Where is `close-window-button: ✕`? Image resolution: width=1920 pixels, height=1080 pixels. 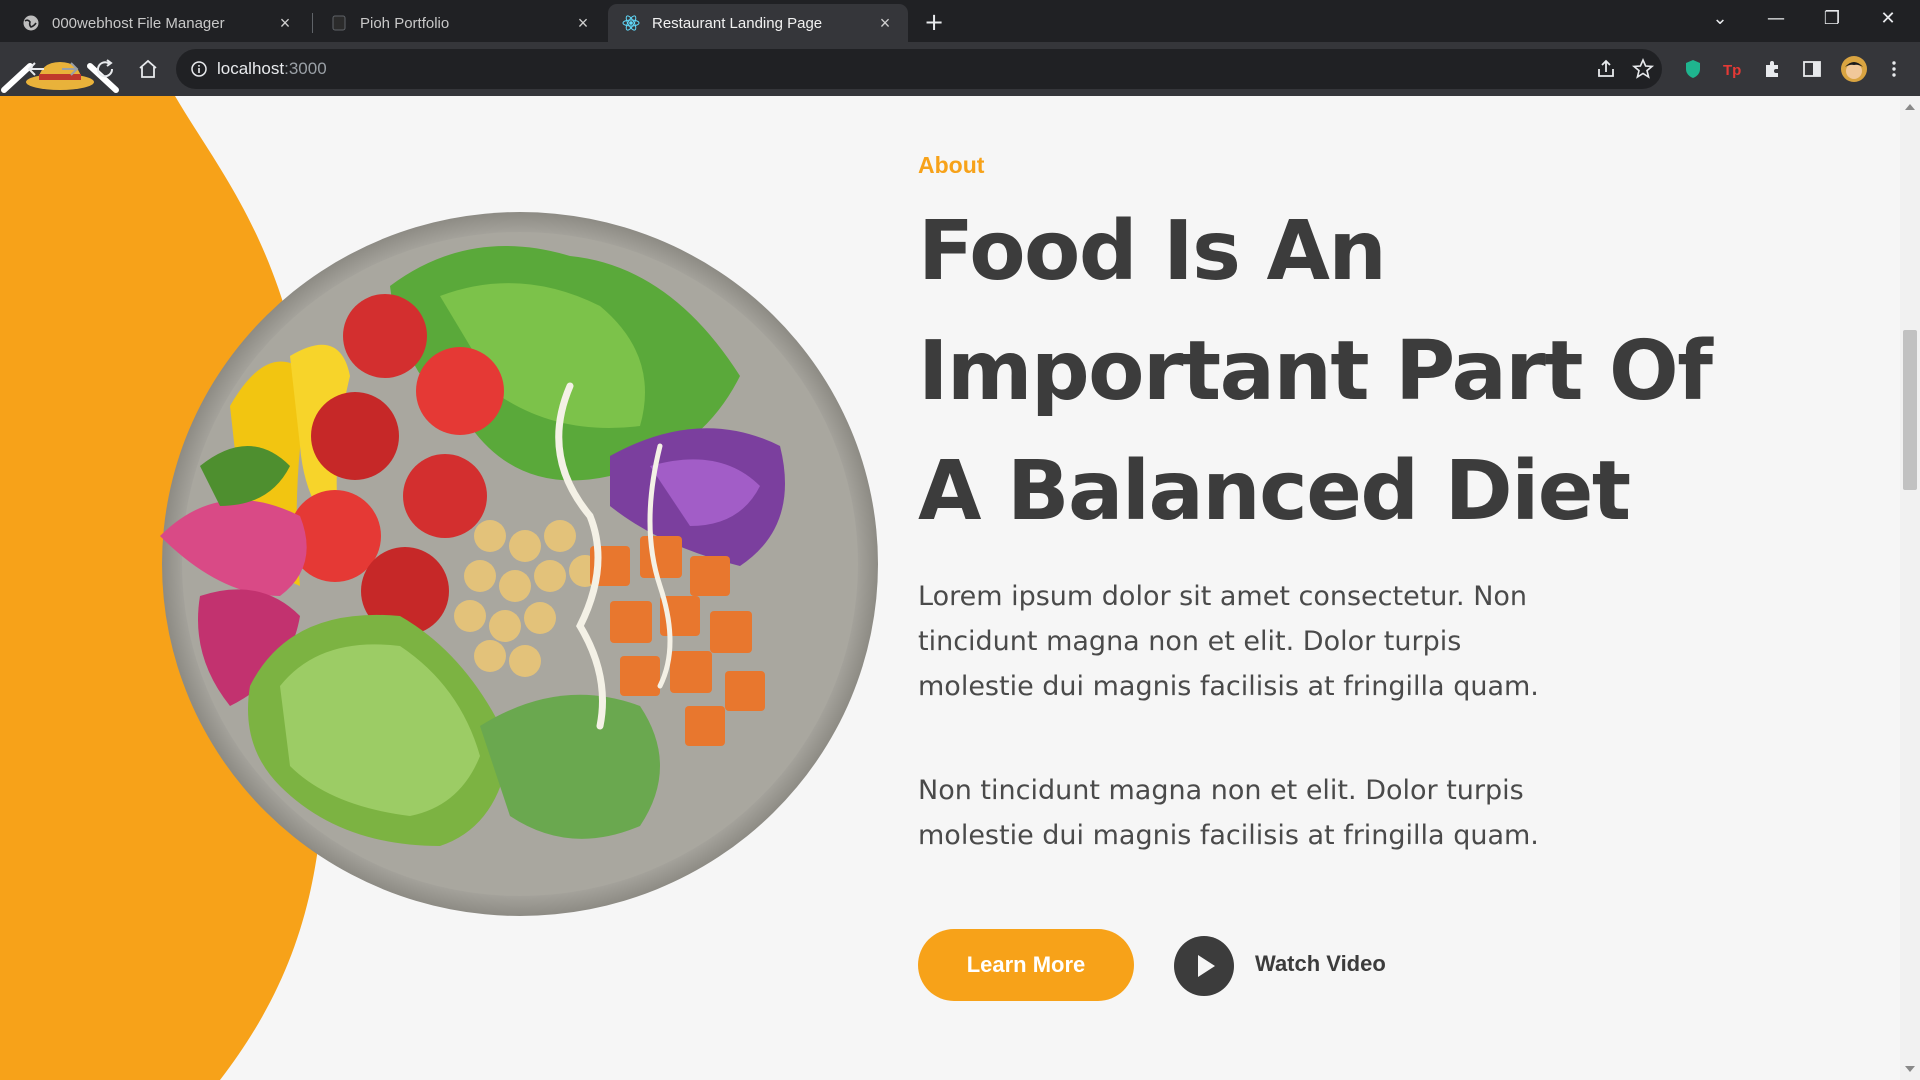 close-window-button: ✕ is located at coordinates (1888, 20).